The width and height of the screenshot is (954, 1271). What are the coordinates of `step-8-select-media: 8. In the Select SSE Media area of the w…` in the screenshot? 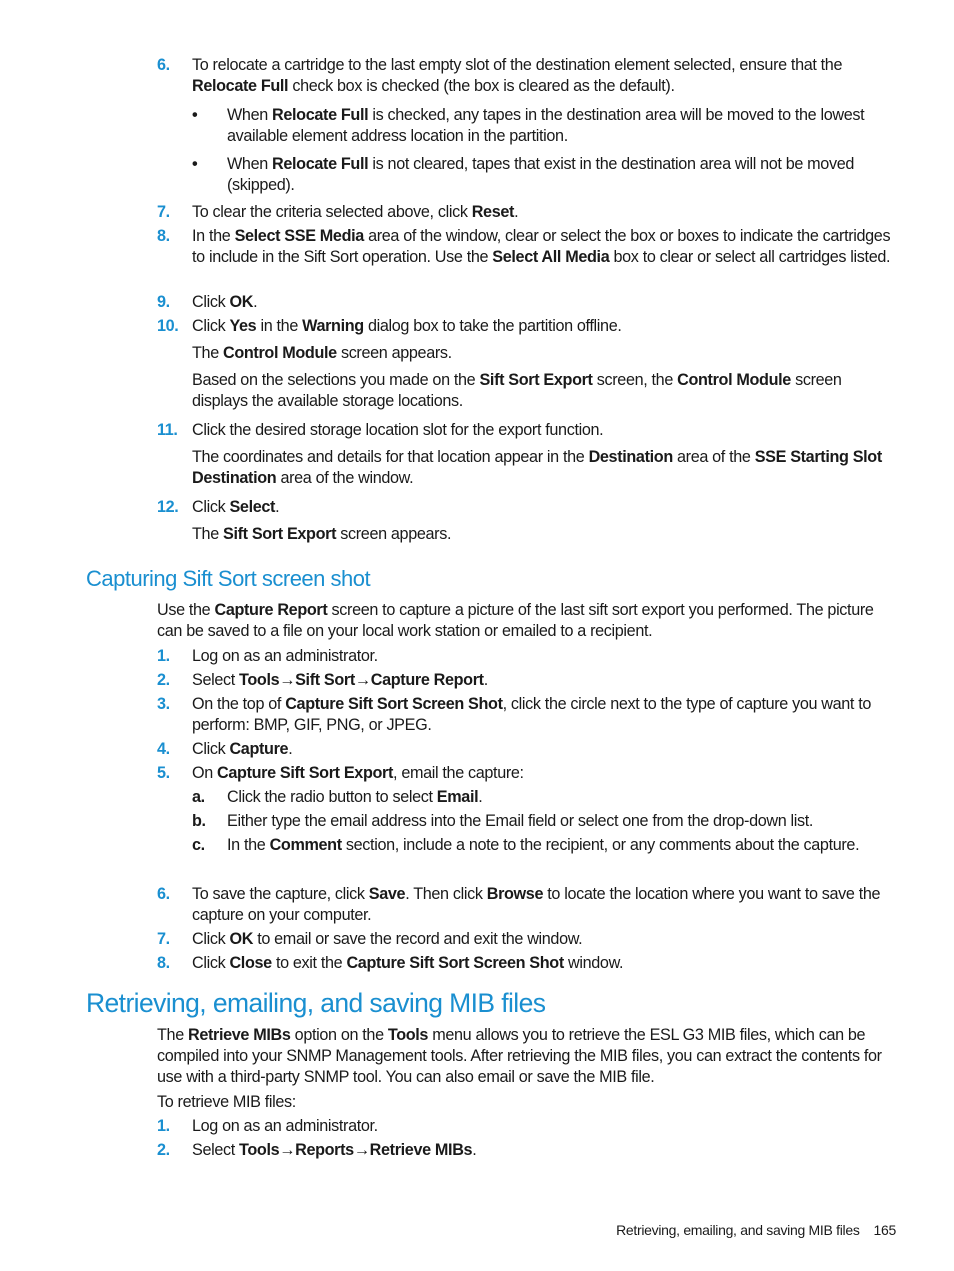 It's located at (524, 246).